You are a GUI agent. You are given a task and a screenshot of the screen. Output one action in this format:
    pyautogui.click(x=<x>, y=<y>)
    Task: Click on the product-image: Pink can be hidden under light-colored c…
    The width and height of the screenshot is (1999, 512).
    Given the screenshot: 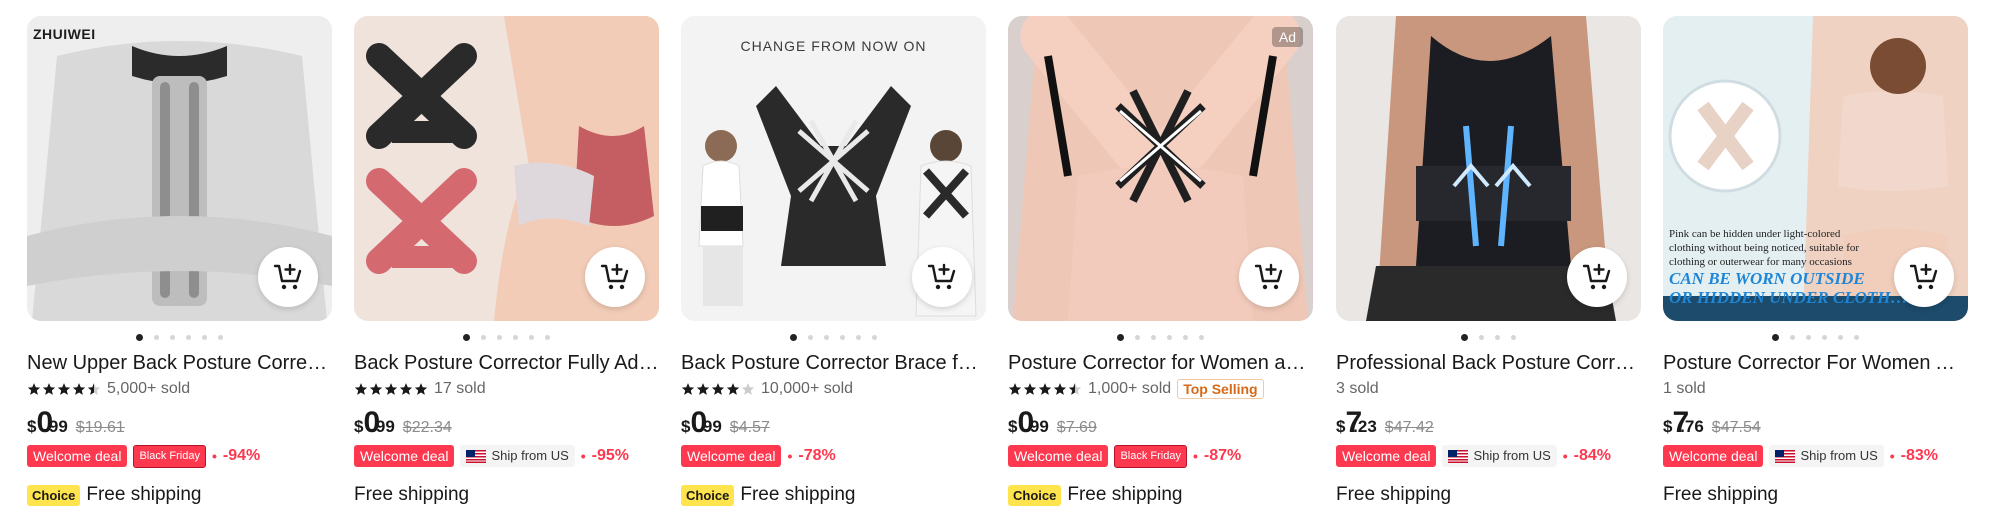 What is the action you would take?
    pyautogui.click(x=1815, y=168)
    